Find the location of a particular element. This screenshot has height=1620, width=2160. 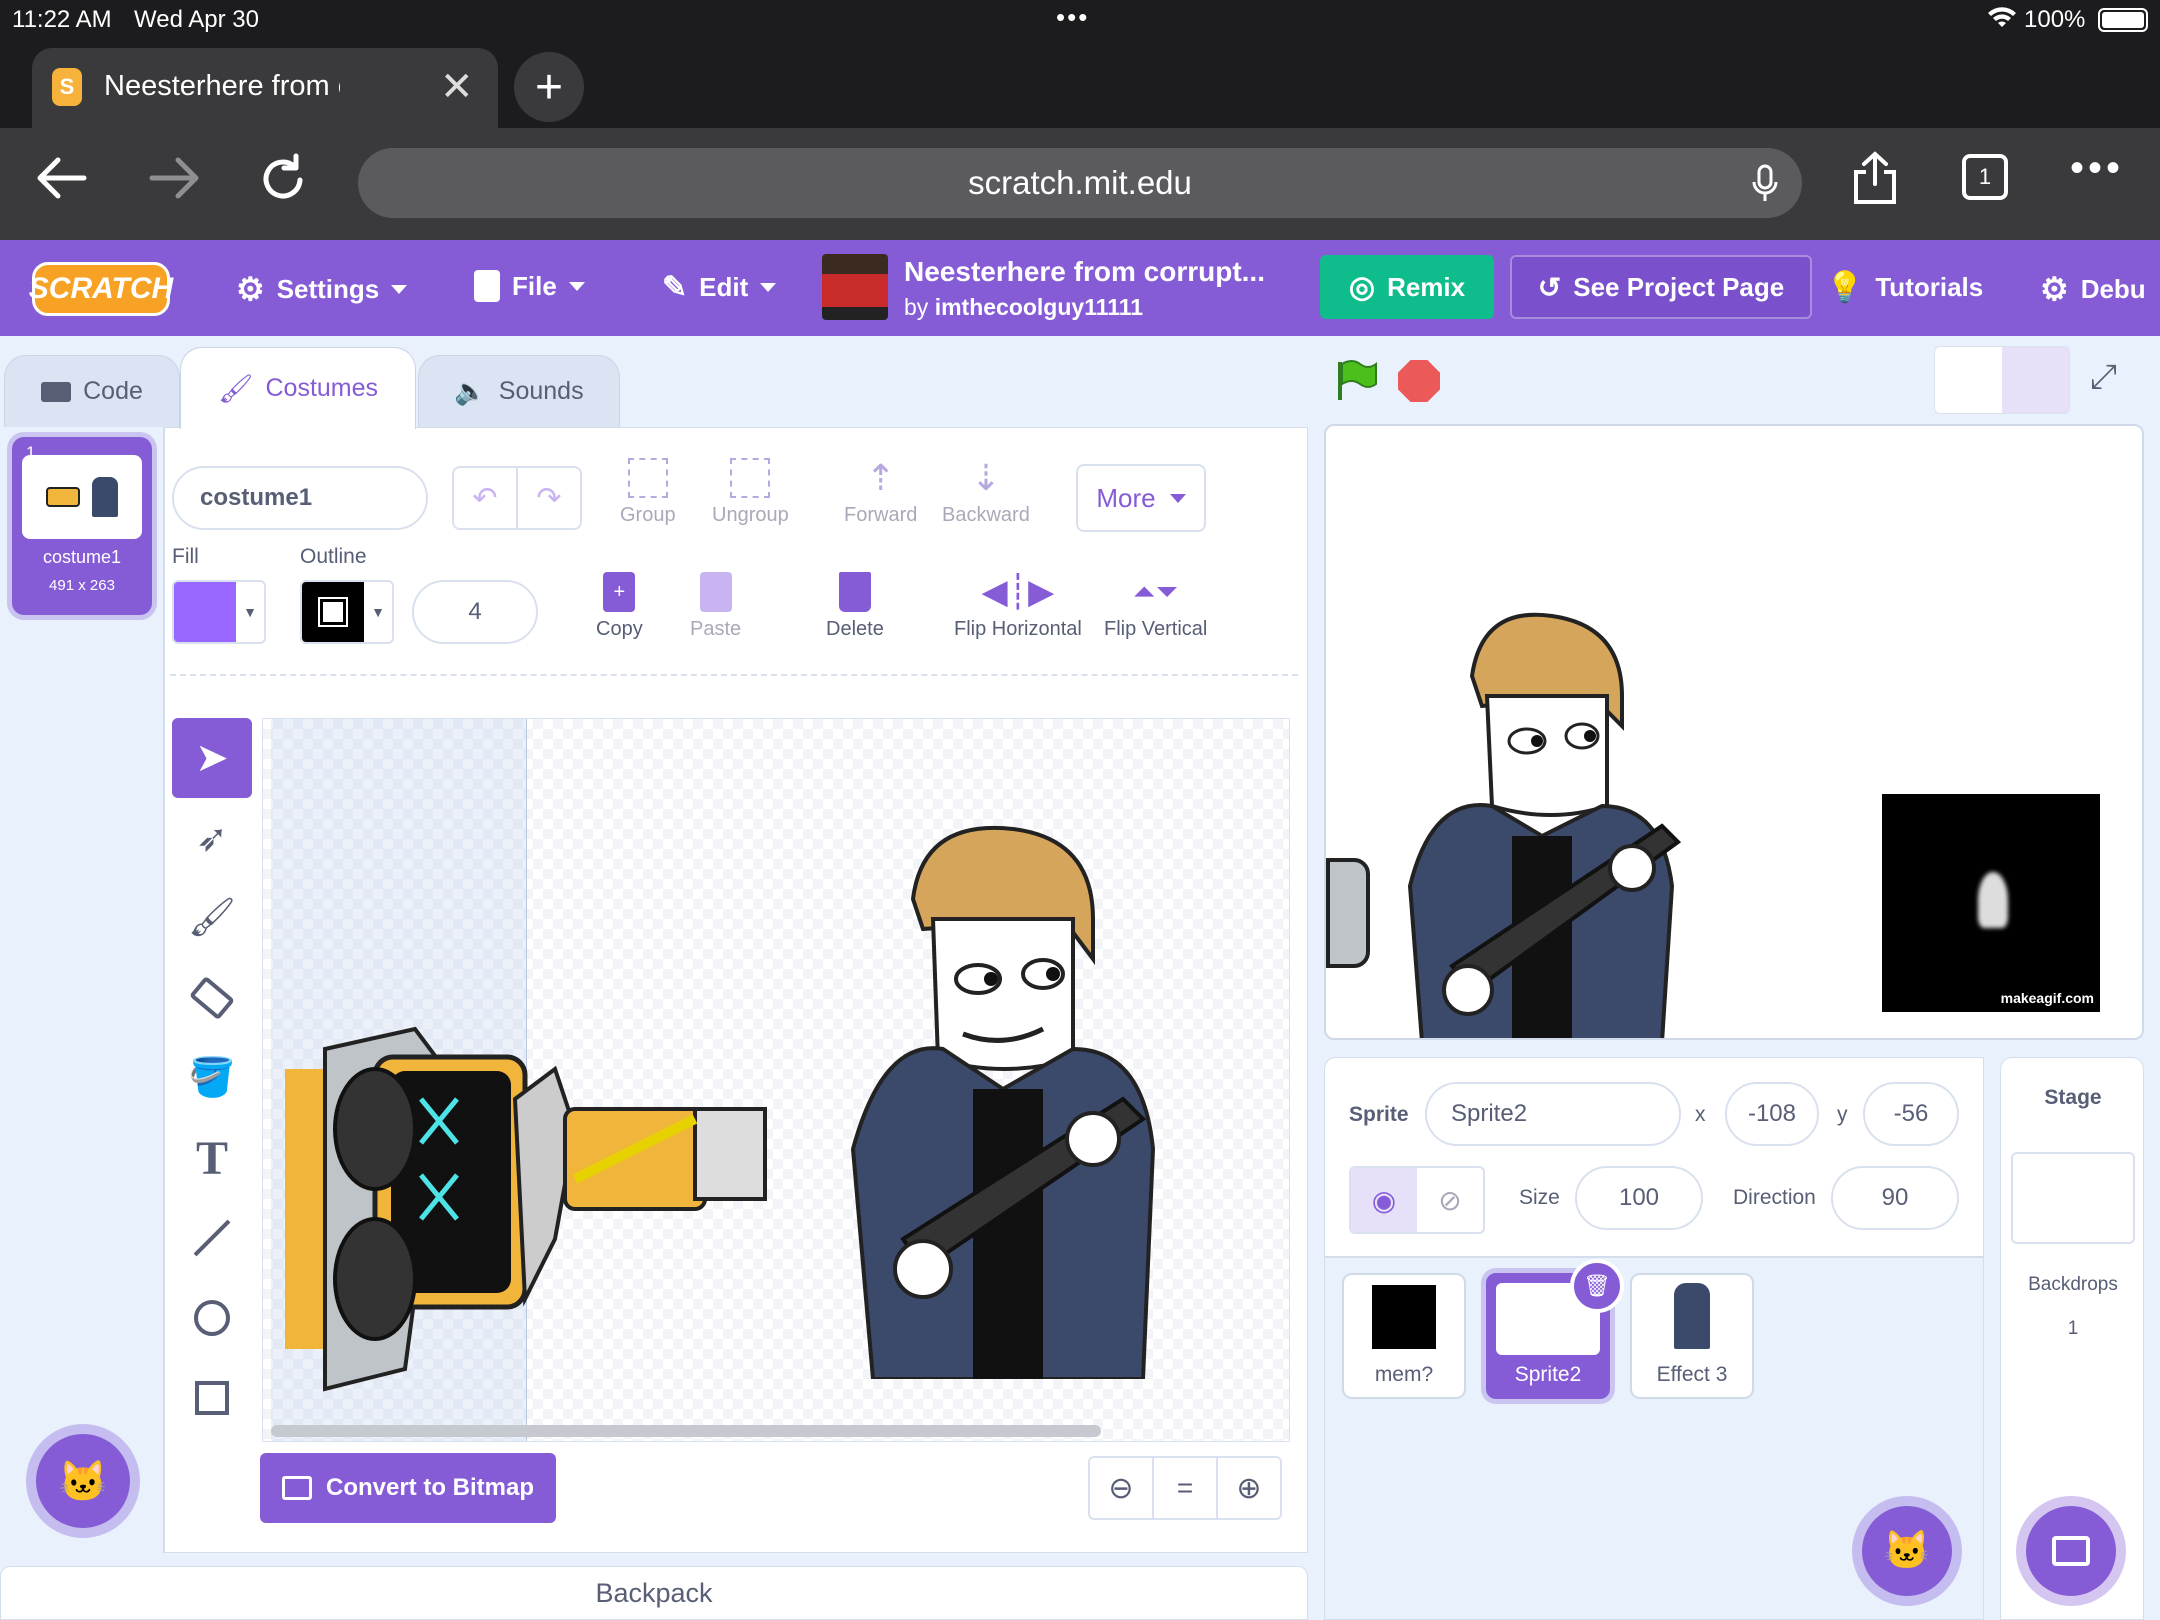

group-button: Group is located at coordinates (648, 492).